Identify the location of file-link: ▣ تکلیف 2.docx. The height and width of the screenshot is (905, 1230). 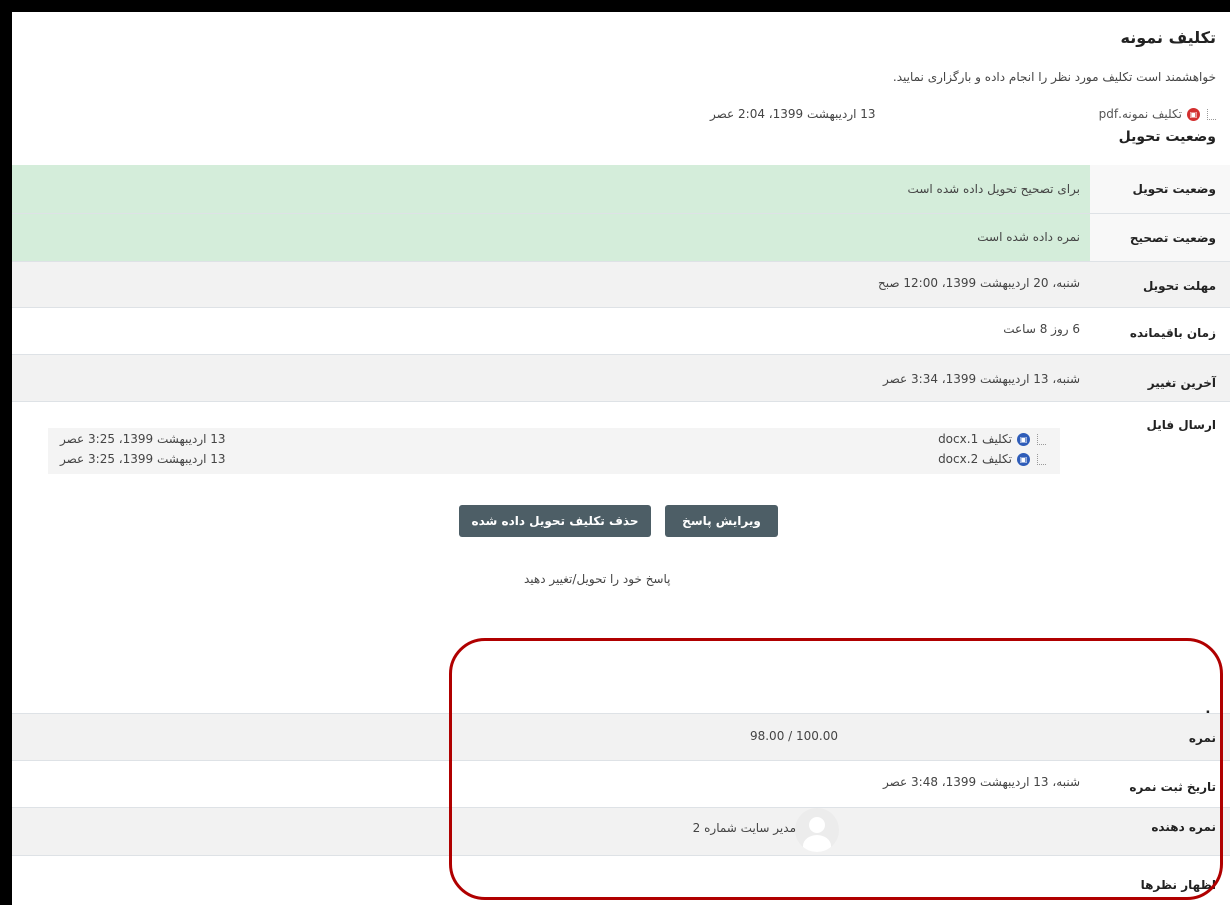
(992, 459).